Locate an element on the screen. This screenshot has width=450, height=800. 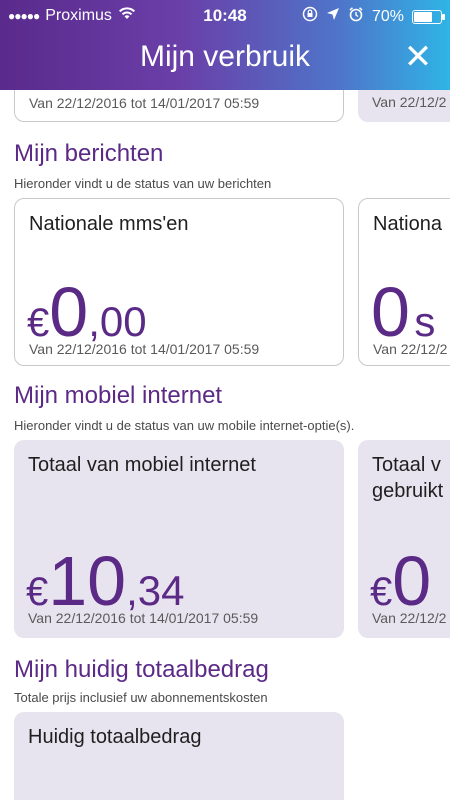
amount-whole: 10 is located at coordinates (87, 581).